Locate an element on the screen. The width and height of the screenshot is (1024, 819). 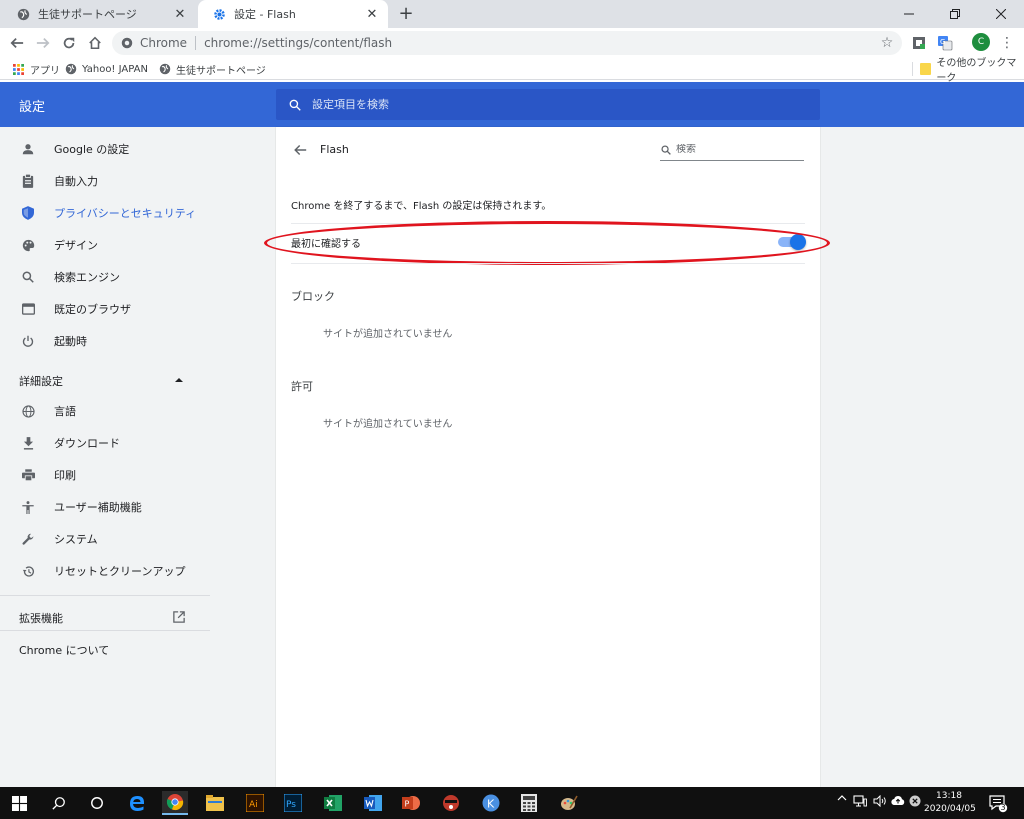
bookmark-yahoo-japan: Yahoo! JAPAN is located at coordinates (106, 69).